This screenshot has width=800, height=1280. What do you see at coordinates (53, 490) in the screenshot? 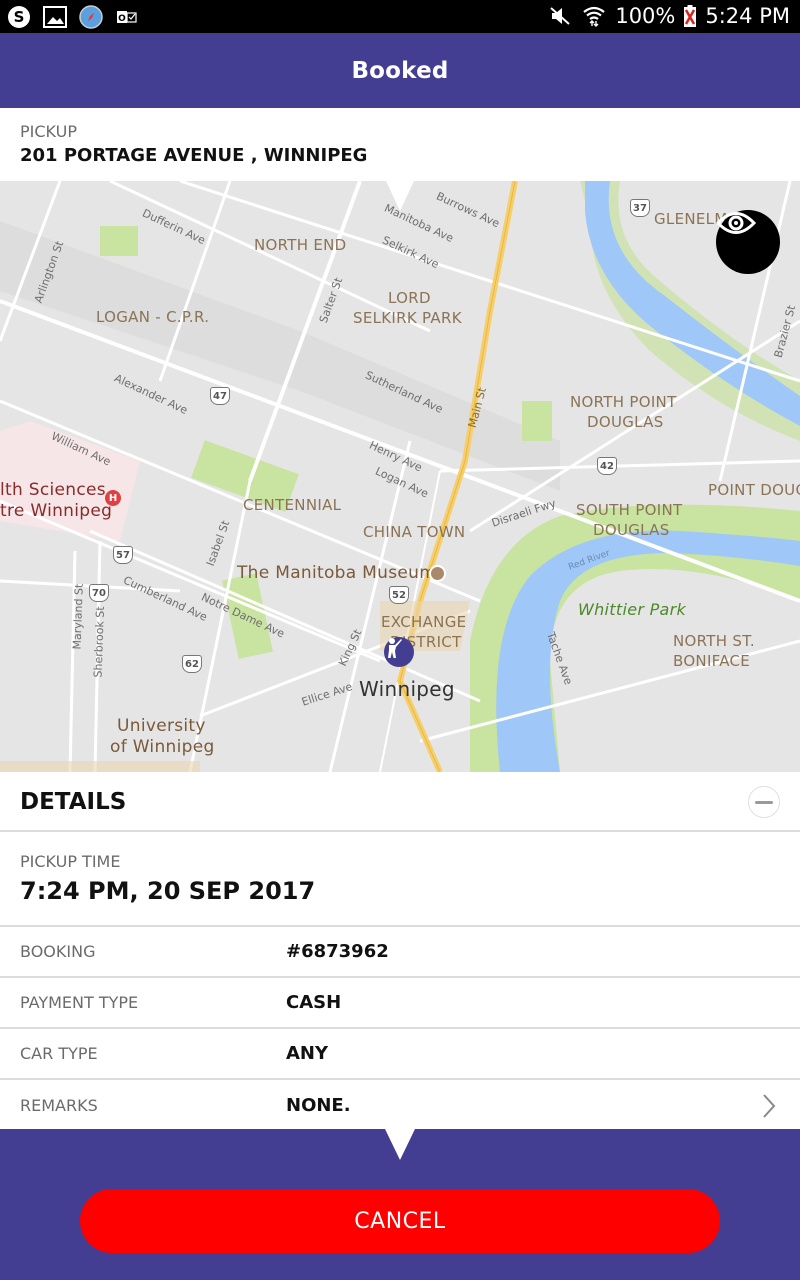
I see `hospital-label: lth Sciences` at bounding box center [53, 490].